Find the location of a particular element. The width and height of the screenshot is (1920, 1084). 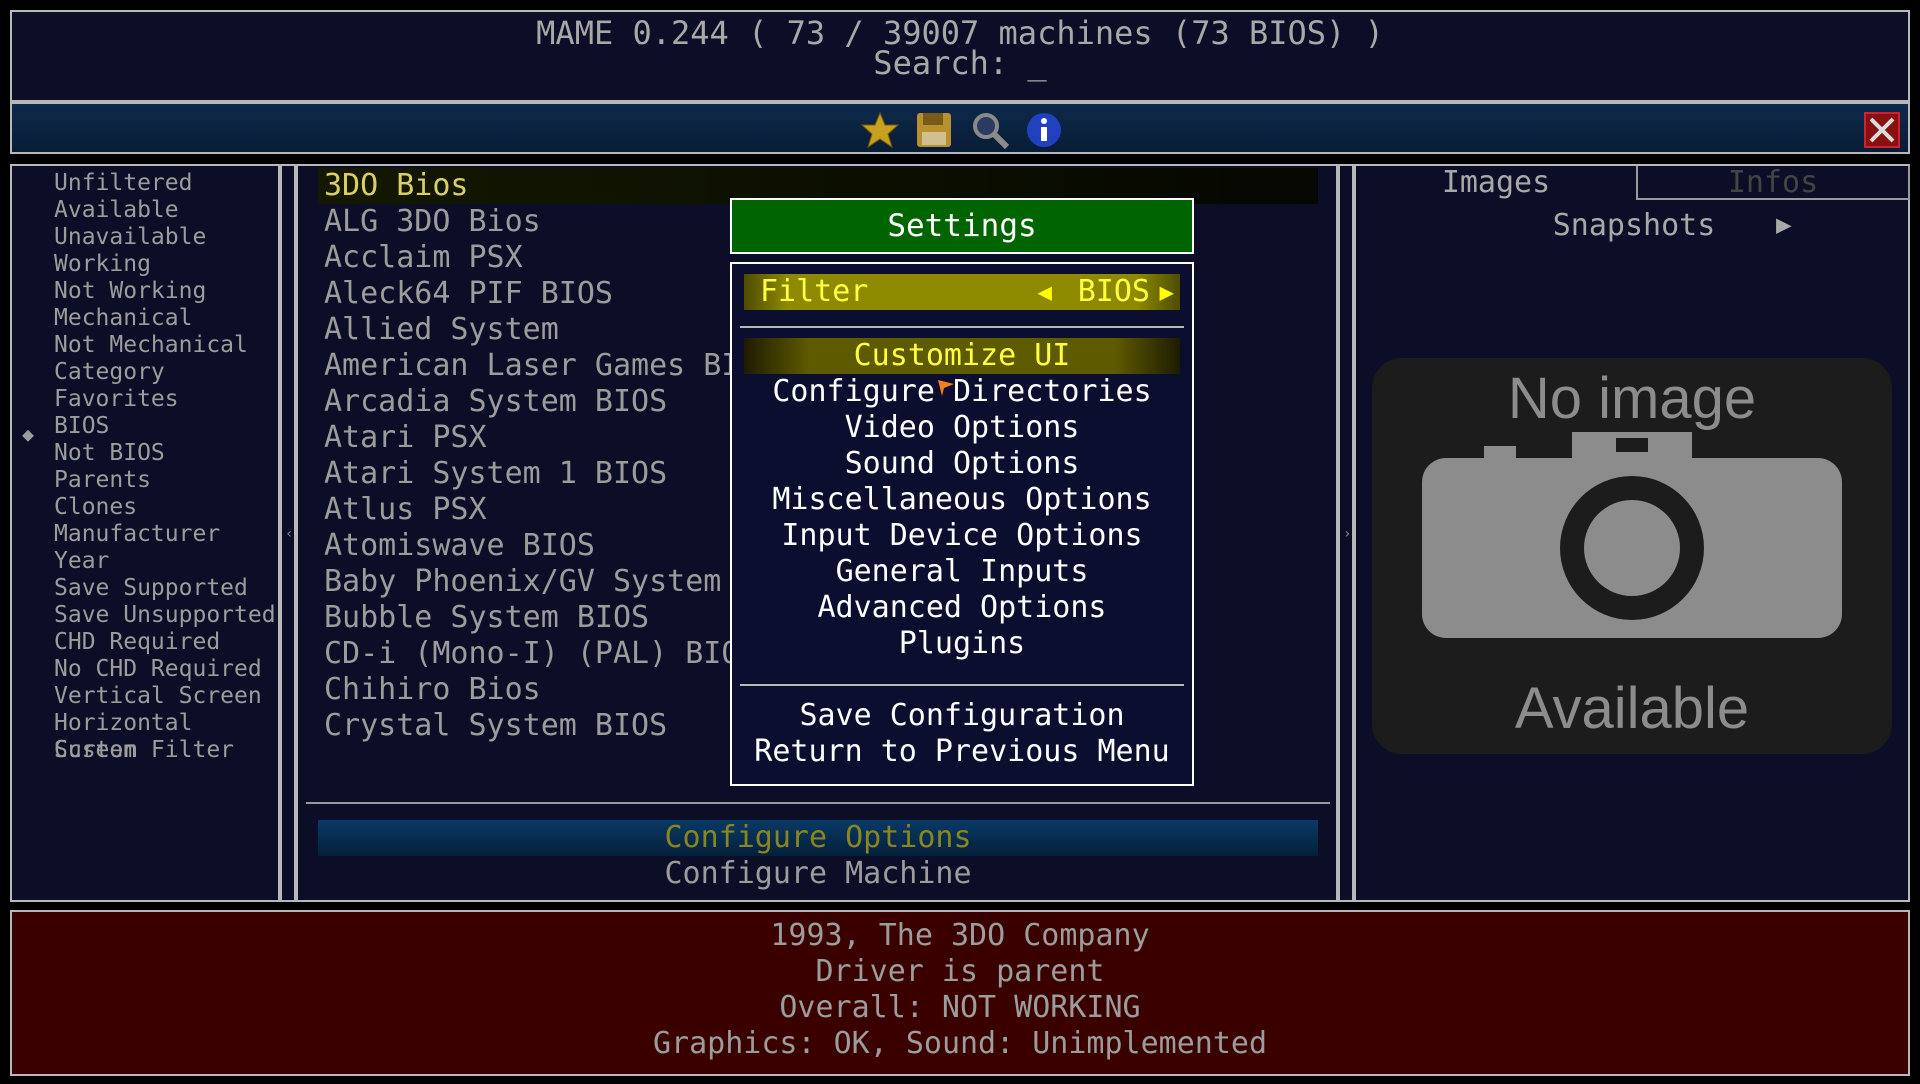

machine-row: Bubble System BIOS is located at coordinates (486, 618).